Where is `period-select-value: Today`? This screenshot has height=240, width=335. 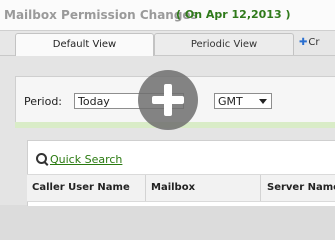
period-select-value: Today is located at coordinates (94, 101).